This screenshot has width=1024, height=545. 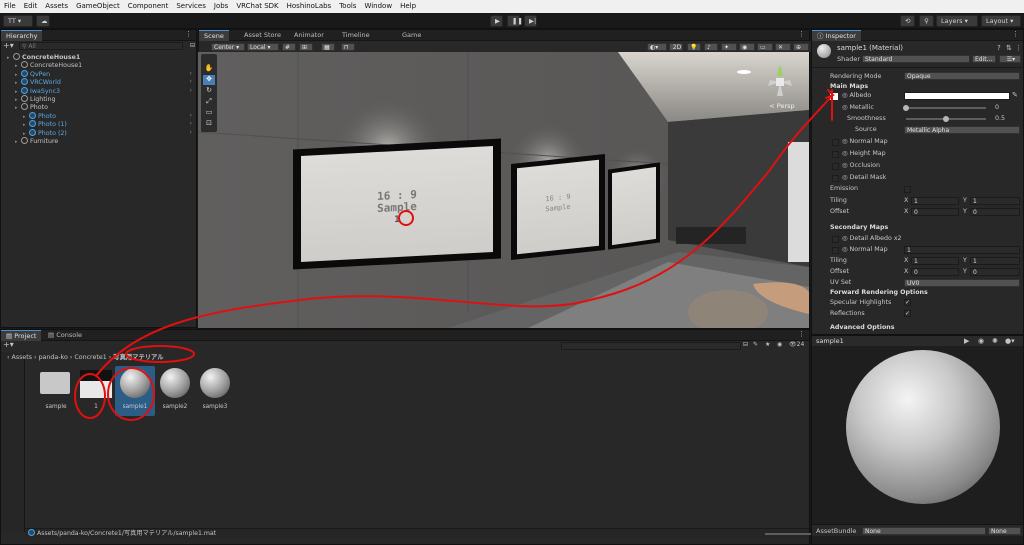 What do you see at coordinates (98, 65) in the screenshot?
I see `hierarchy-item: ▸ ConcreteHouse1` at bounding box center [98, 65].